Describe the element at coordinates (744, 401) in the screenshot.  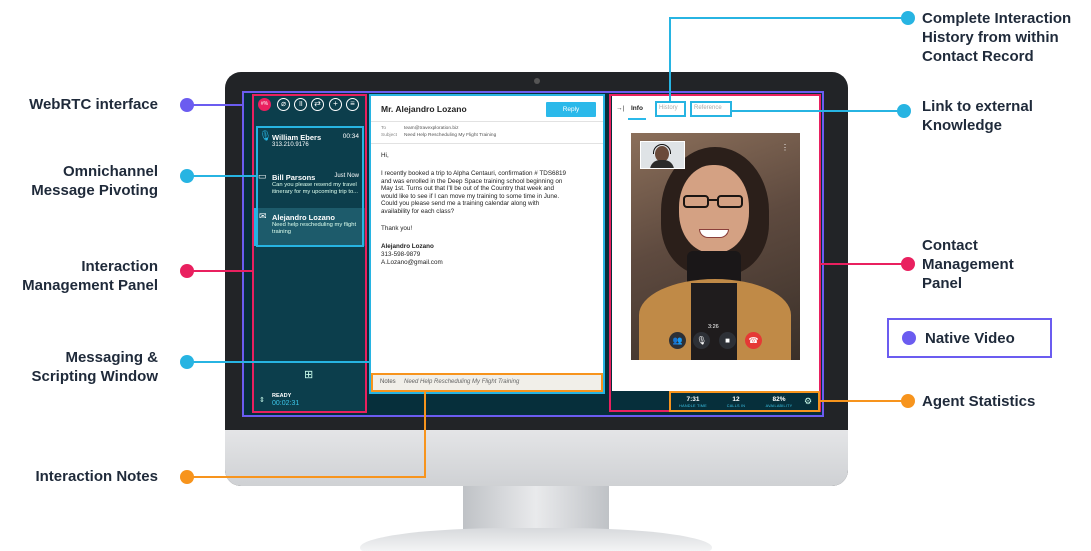
I see `stats-highlight-box` at that location.